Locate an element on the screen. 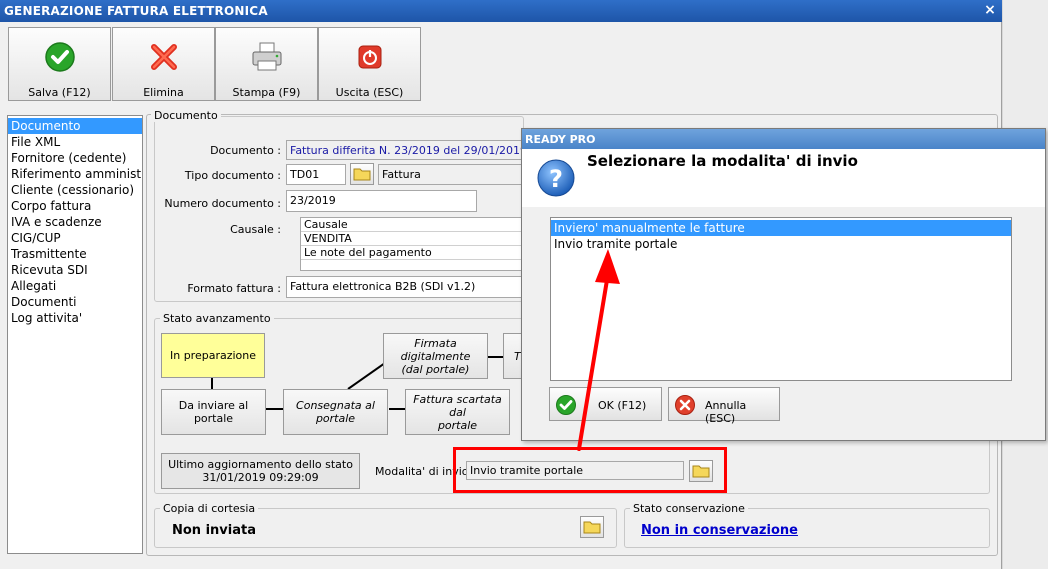 The image size is (1048, 569). state-firmata-line1: Firmata digitalmente is located at coordinates (435, 349).